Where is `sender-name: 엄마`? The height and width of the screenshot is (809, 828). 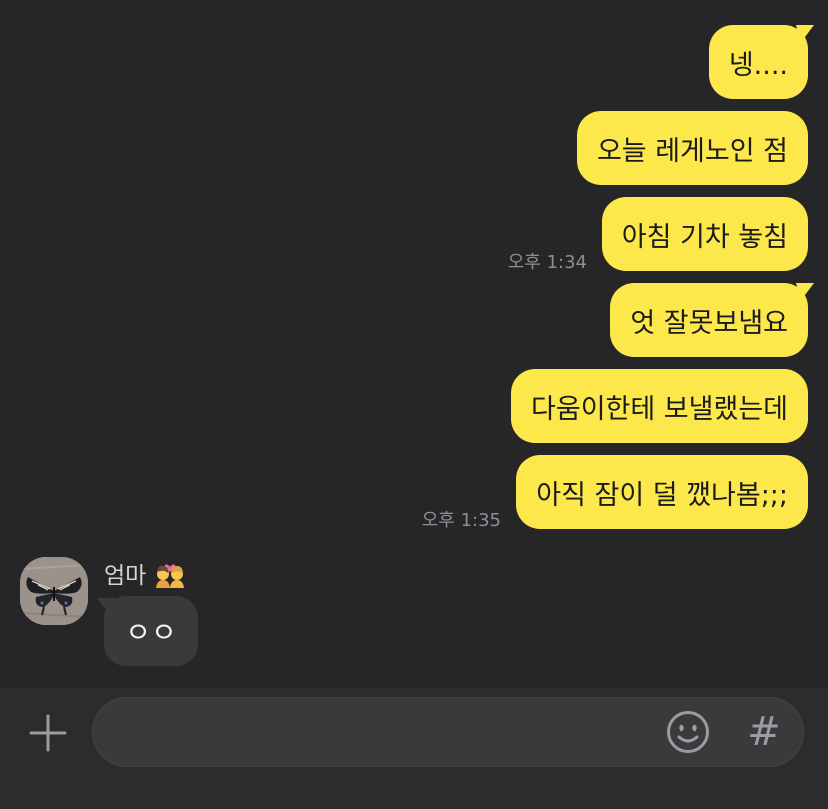 sender-name: 엄마 is located at coordinates (125, 576).